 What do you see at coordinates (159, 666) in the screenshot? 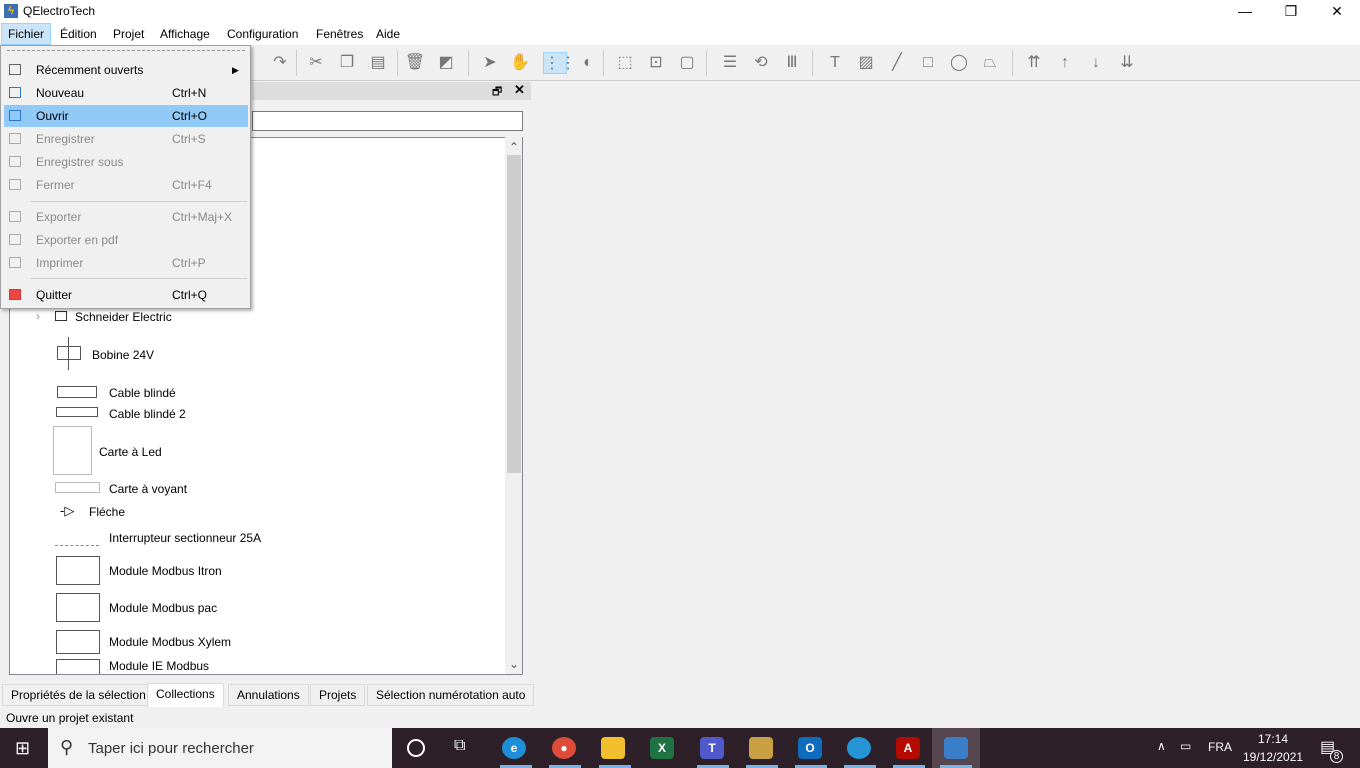
I see `tree-item: Module IE Modbus` at bounding box center [159, 666].